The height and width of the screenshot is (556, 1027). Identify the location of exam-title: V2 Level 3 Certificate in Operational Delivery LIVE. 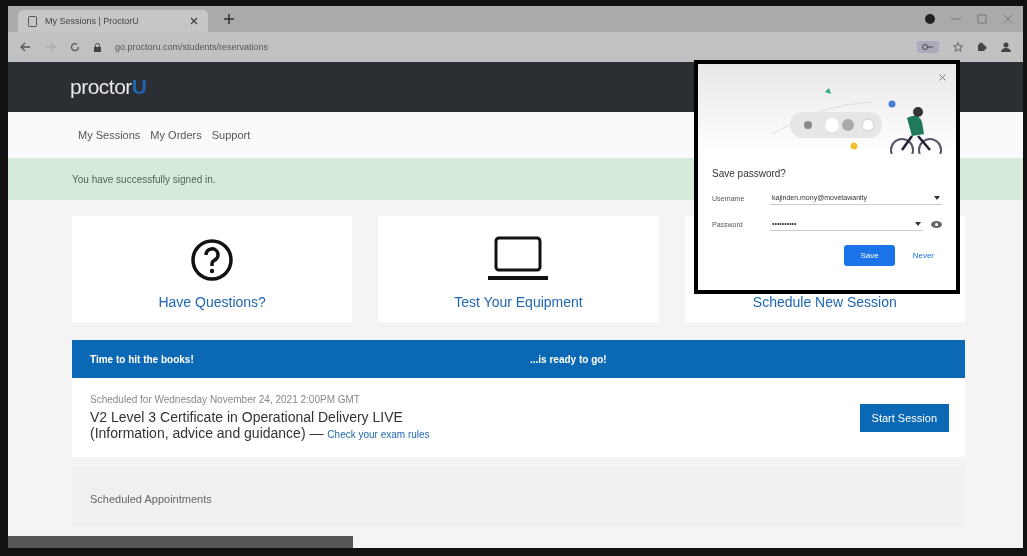
(247, 417).